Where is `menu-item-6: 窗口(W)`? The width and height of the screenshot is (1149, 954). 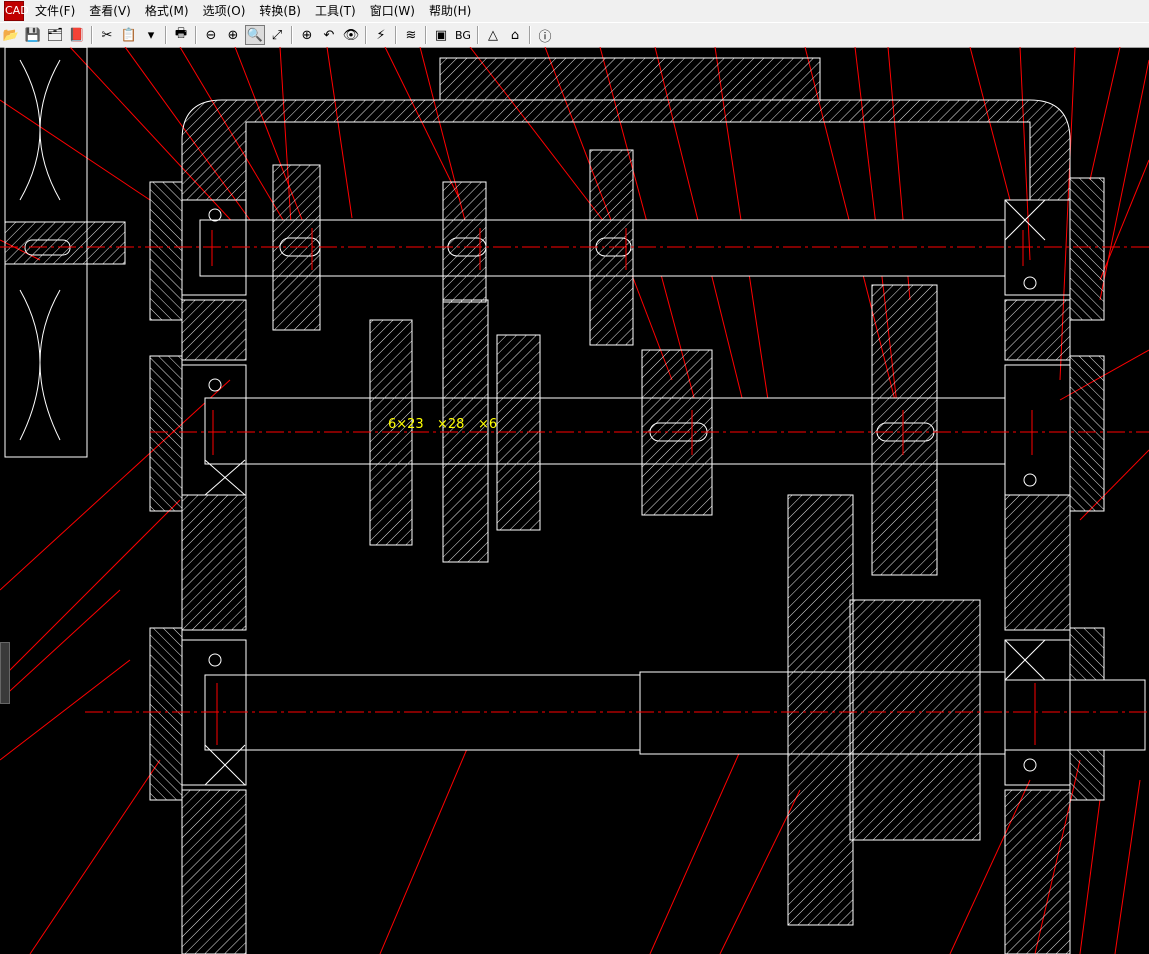 menu-item-6: 窗口(W) is located at coordinates (392, 11).